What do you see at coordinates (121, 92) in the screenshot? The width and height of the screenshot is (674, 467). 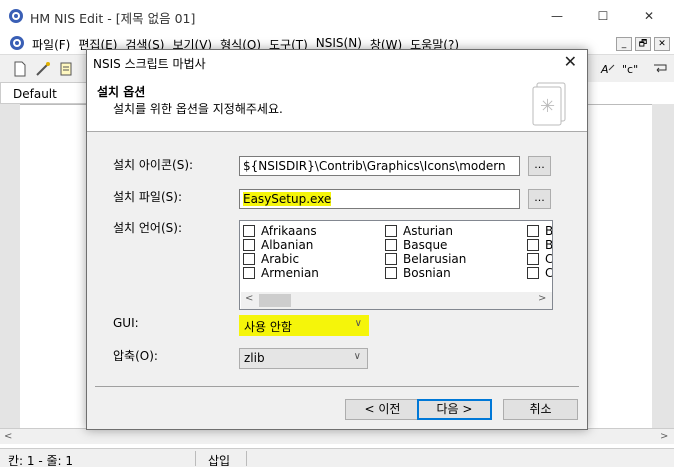 I see `header-title: 설치 옵션` at bounding box center [121, 92].